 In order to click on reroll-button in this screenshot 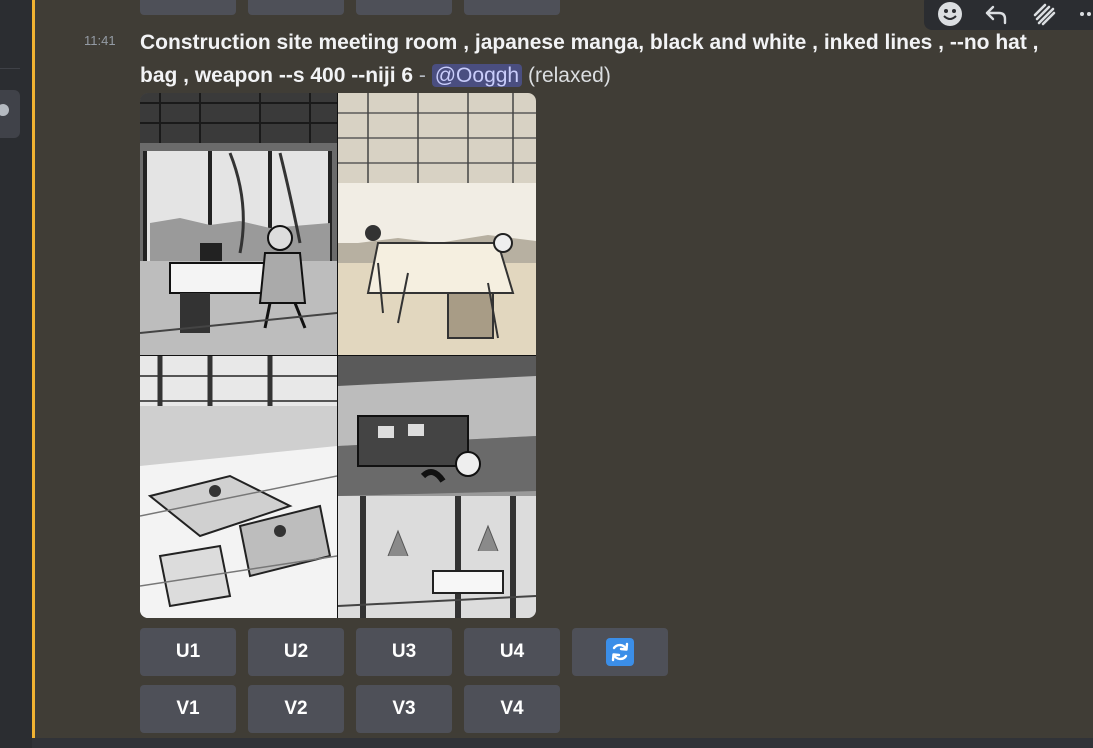, I will do `click(620, 652)`.